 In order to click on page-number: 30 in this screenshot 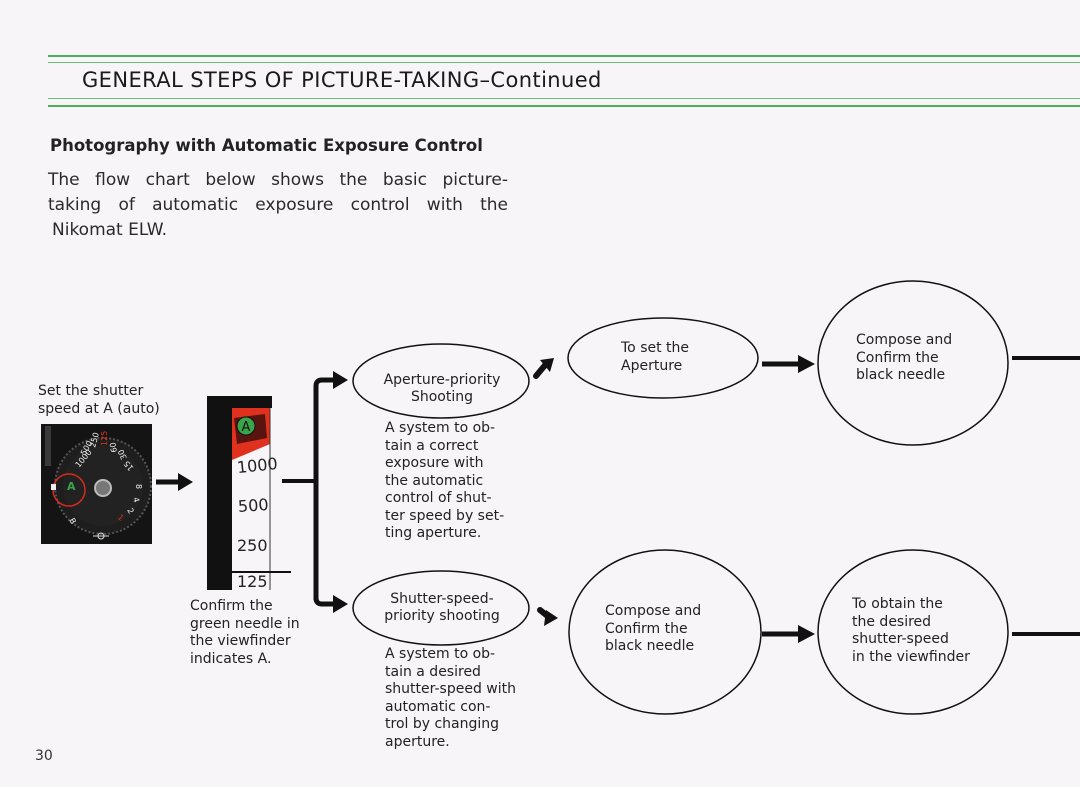, I will do `click(44, 756)`.